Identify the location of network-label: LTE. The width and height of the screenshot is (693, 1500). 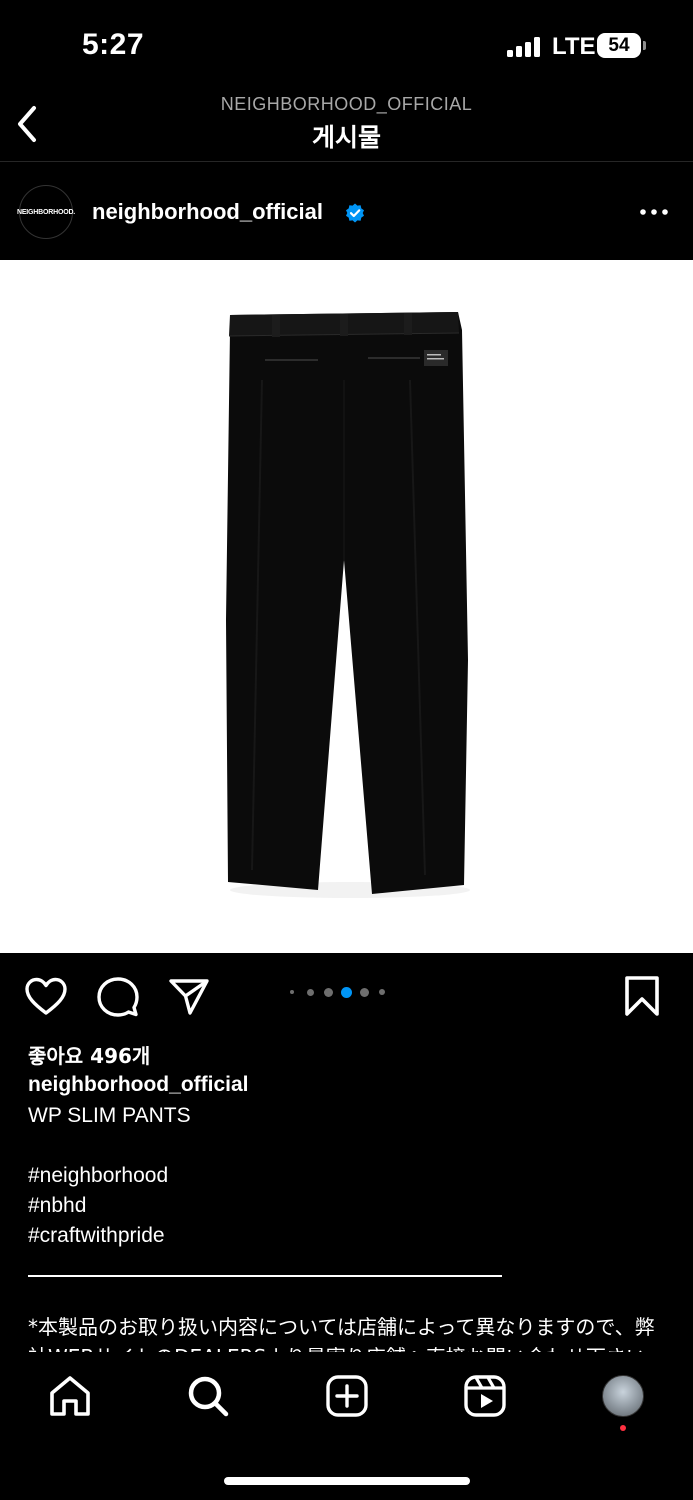
(574, 46).